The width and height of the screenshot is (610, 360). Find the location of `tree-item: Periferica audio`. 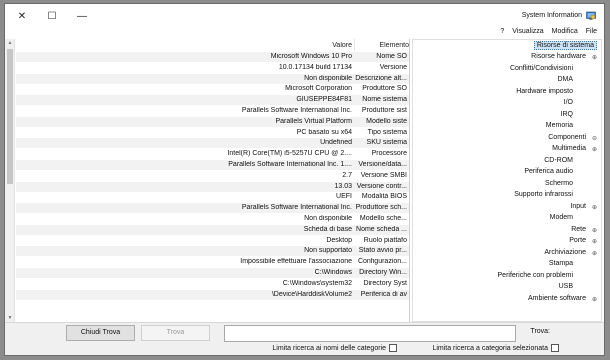

tree-item: Periferica audio is located at coordinates (548, 171).